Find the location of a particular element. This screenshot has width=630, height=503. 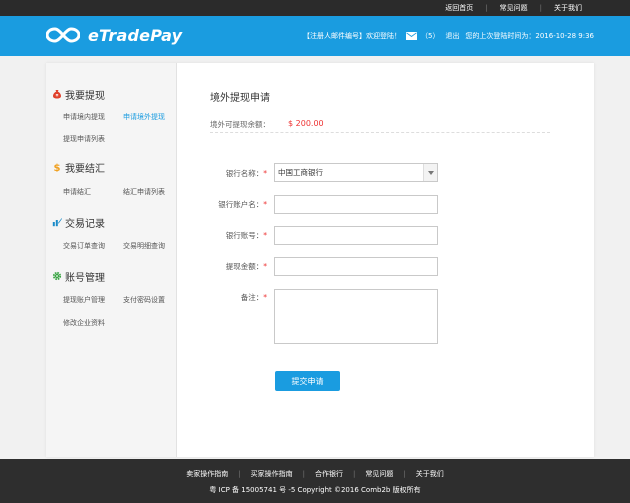

sidebar-group-account: 账号管理 is located at coordinates (114, 276).